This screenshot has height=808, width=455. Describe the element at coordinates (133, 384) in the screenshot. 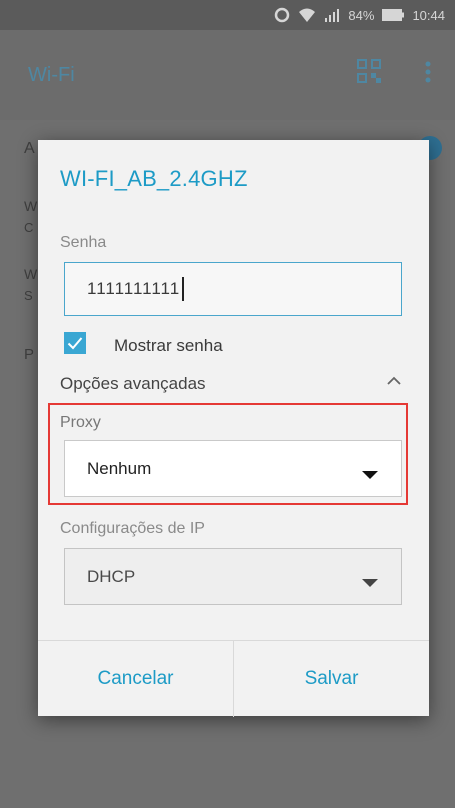

I see `advanced-options-label: Opções avançadas` at that location.